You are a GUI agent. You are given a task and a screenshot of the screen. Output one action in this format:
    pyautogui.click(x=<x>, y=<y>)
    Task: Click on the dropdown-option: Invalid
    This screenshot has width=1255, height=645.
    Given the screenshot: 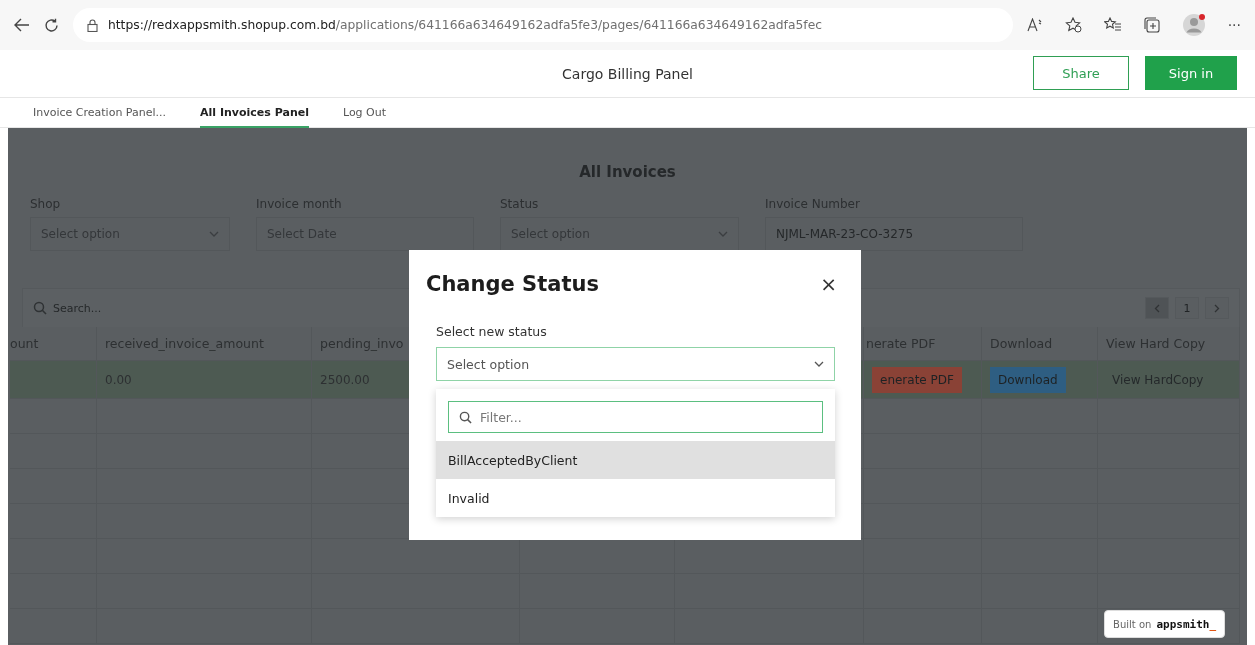 What is the action you would take?
    pyautogui.click(x=635, y=498)
    